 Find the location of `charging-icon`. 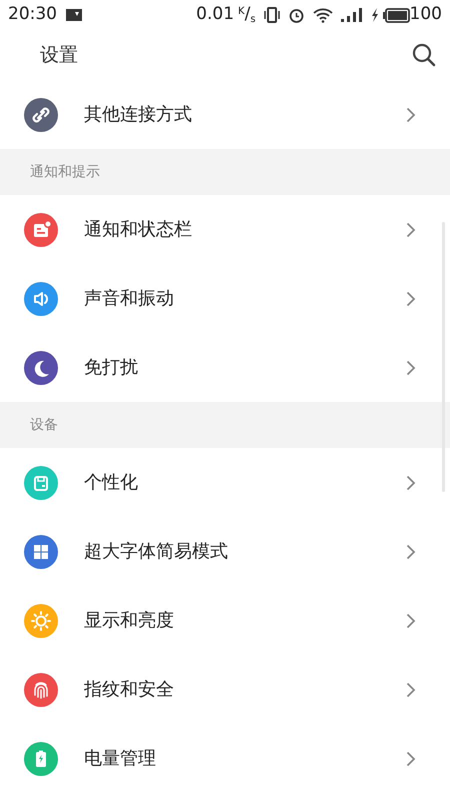

charging-icon is located at coordinates (374, 15).